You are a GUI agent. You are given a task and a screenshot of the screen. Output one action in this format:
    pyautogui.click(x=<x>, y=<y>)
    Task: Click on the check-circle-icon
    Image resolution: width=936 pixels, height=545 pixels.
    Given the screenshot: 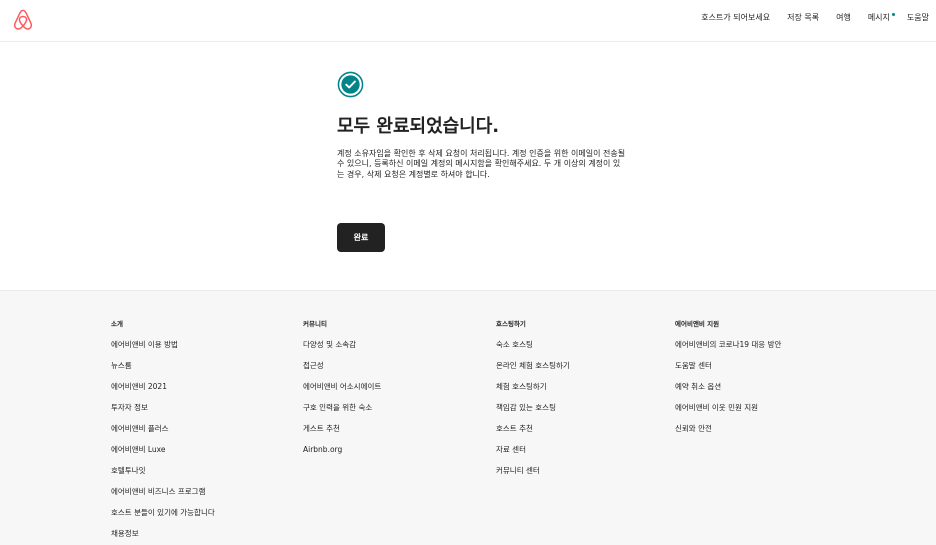 What is the action you would take?
    pyautogui.click(x=350, y=84)
    